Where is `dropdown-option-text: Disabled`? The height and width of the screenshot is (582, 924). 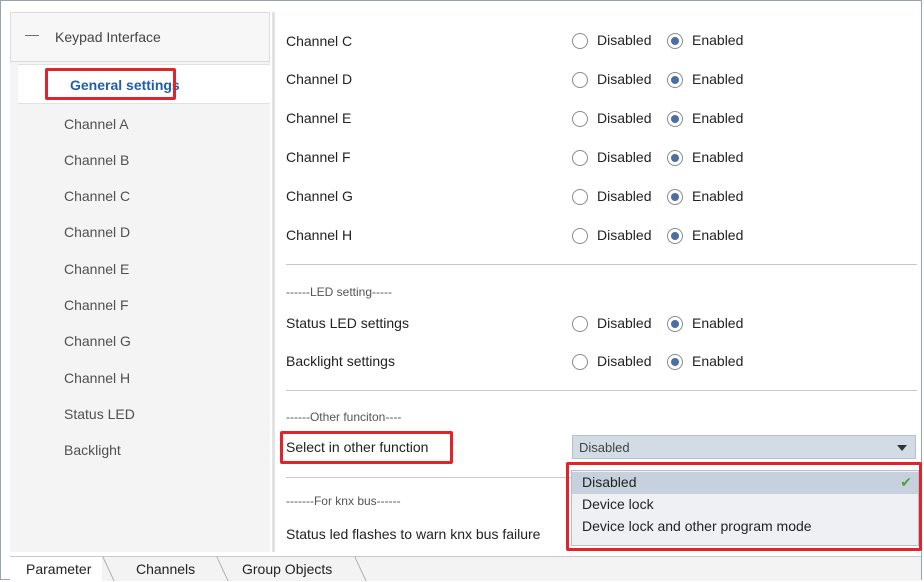
dropdown-option-text: Disabled is located at coordinates (609, 482).